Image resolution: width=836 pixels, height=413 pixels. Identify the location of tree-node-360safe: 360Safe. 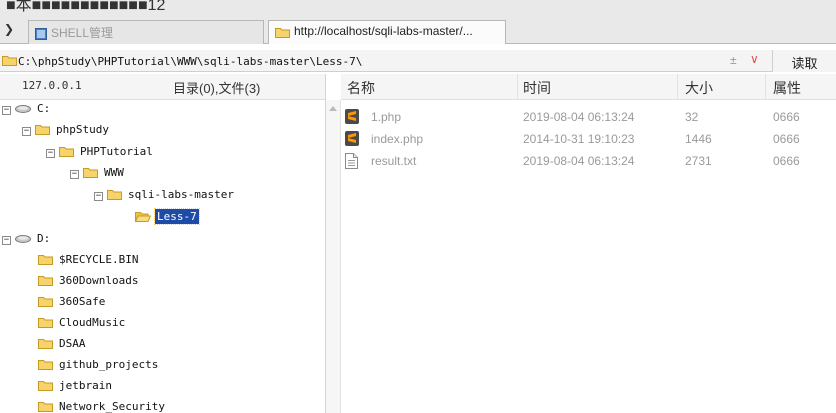
(72, 305).